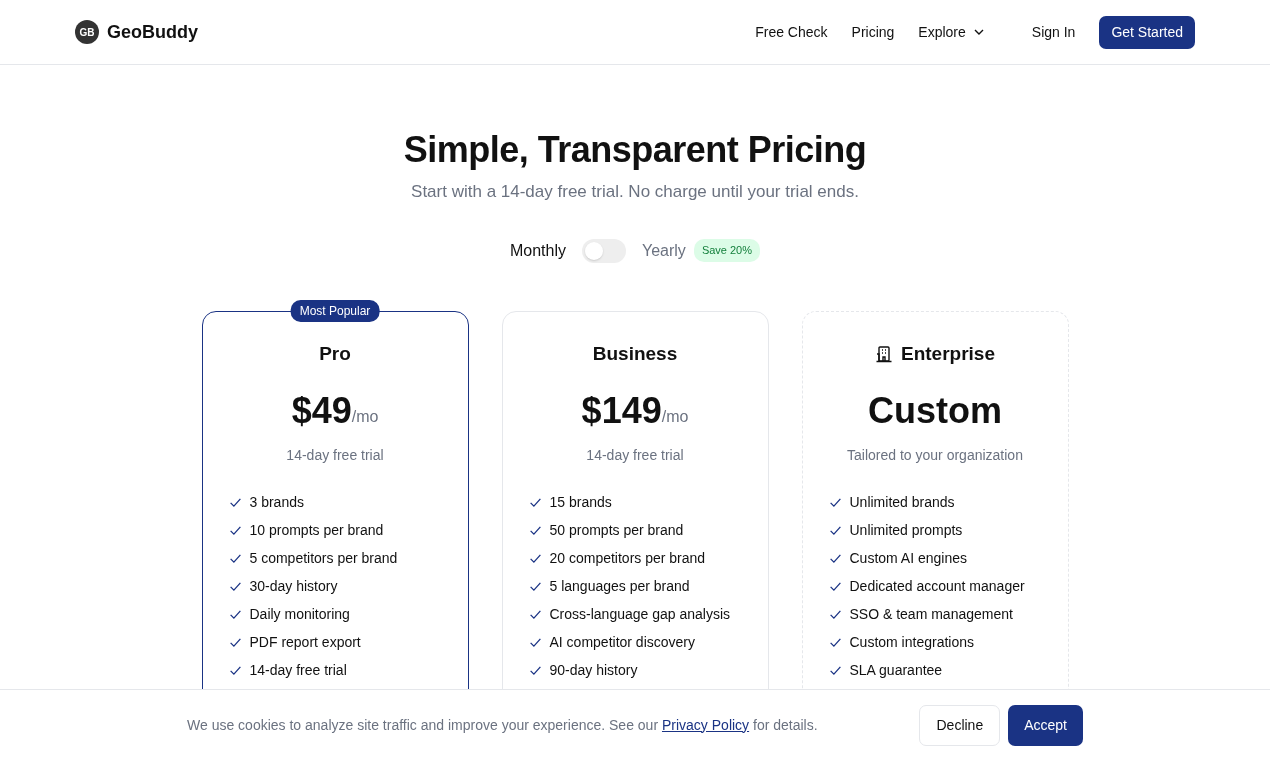 The image size is (1270, 760). I want to click on feature-item: 3 brands, so click(276, 503).